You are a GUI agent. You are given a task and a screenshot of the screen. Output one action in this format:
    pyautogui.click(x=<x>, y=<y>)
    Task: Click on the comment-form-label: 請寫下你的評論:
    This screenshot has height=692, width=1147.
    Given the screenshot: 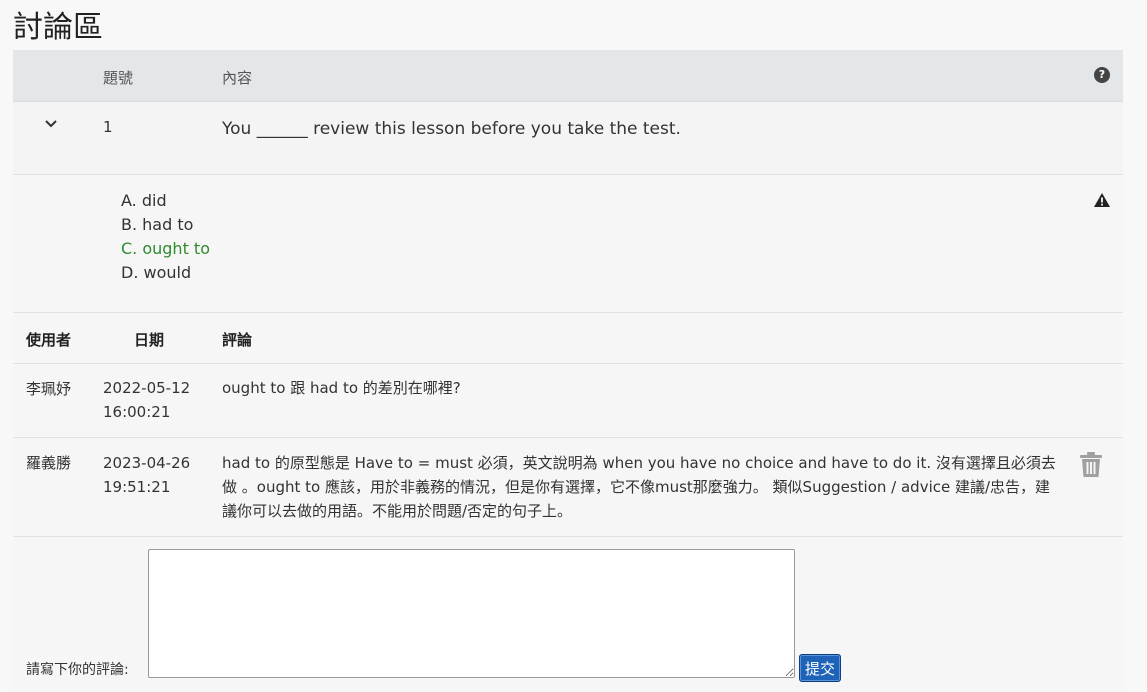 What is the action you would take?
    pyautogui.click(x=77, y=670)
    